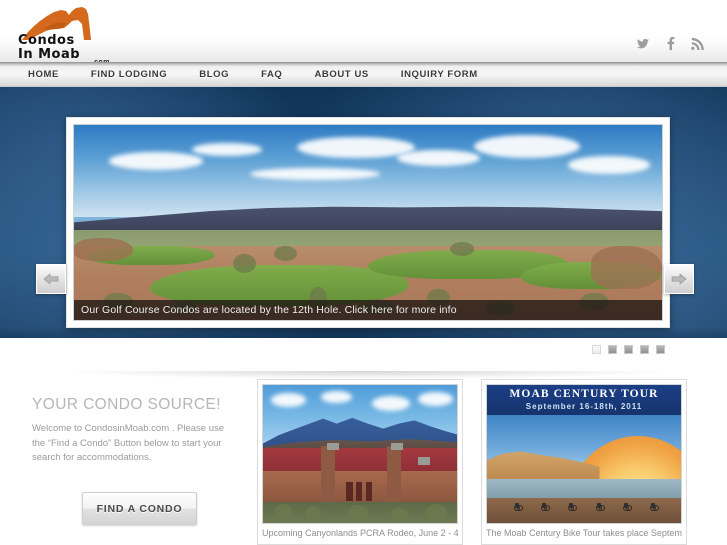 This screenshot has height=545, width=727. I want to click on find-a-condo-button: FIND A CONDO, so click(139, 508).